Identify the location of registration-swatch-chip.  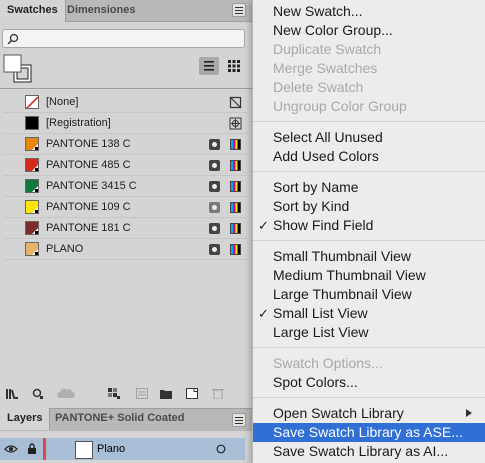
(32, 123).